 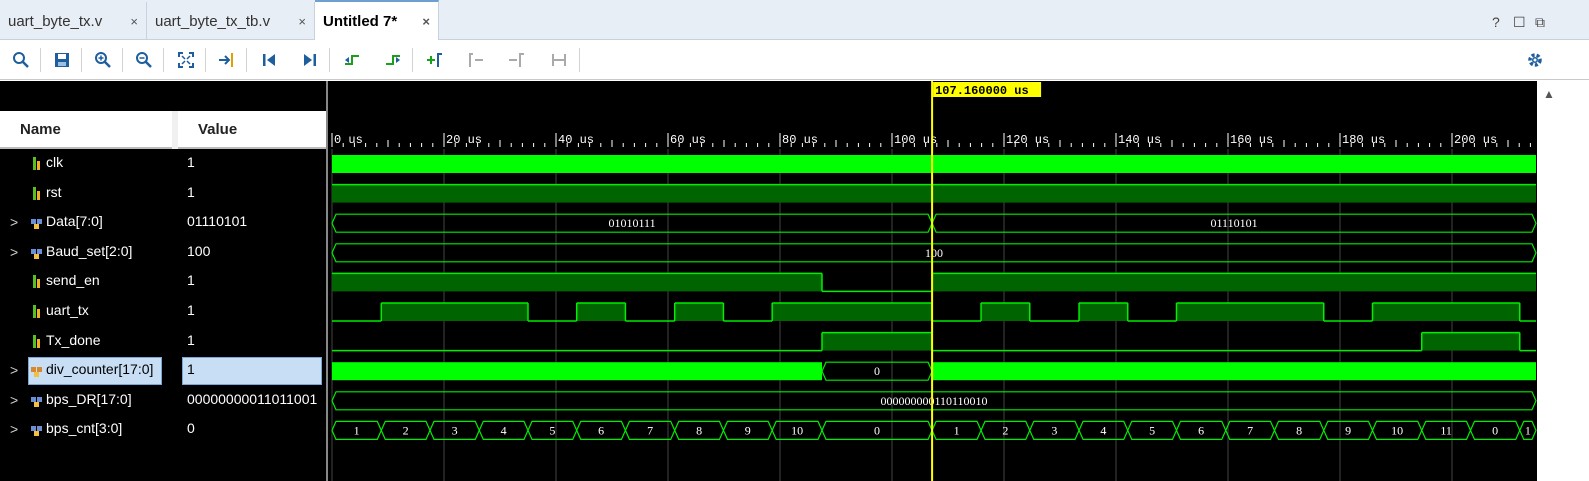 What do you see at coordinates (1519, 22) in the screenshot?
I see `restore-icon: ☐` at bounding box center [1519, 22].